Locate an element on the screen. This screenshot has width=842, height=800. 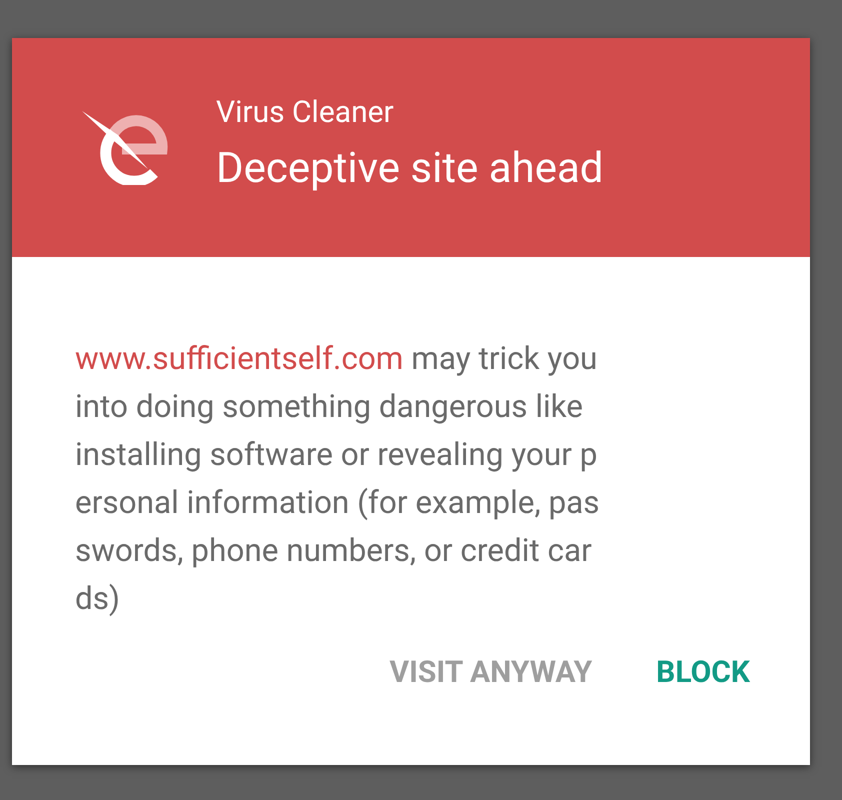
dialog-title: Deceptive site ahead is located at coordinates (410, 168).